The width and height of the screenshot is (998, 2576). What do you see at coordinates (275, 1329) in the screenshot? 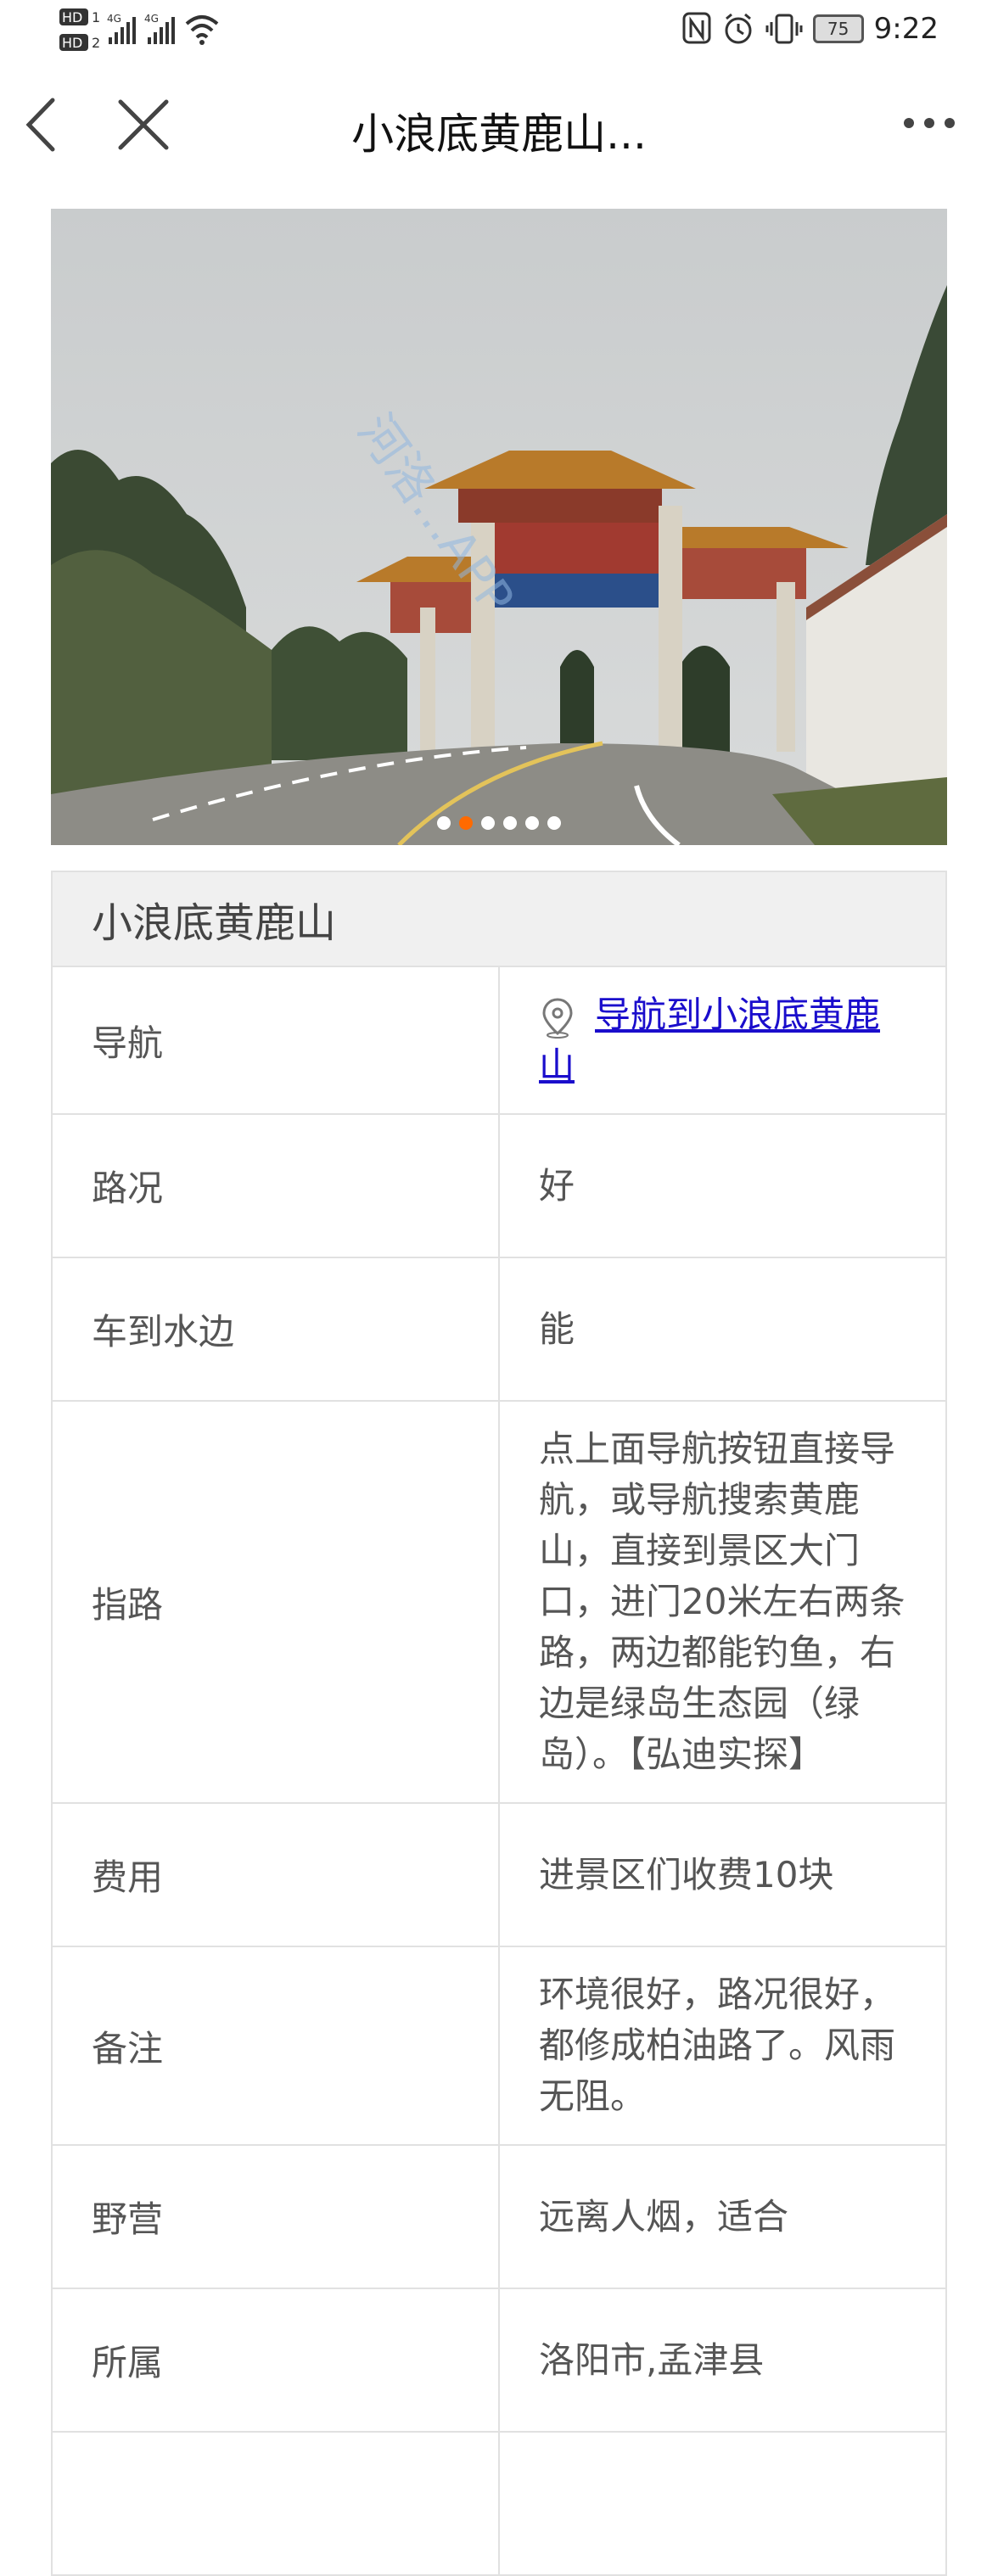
I see `row-label: 车到水边` at bounding box center [275, 1329].